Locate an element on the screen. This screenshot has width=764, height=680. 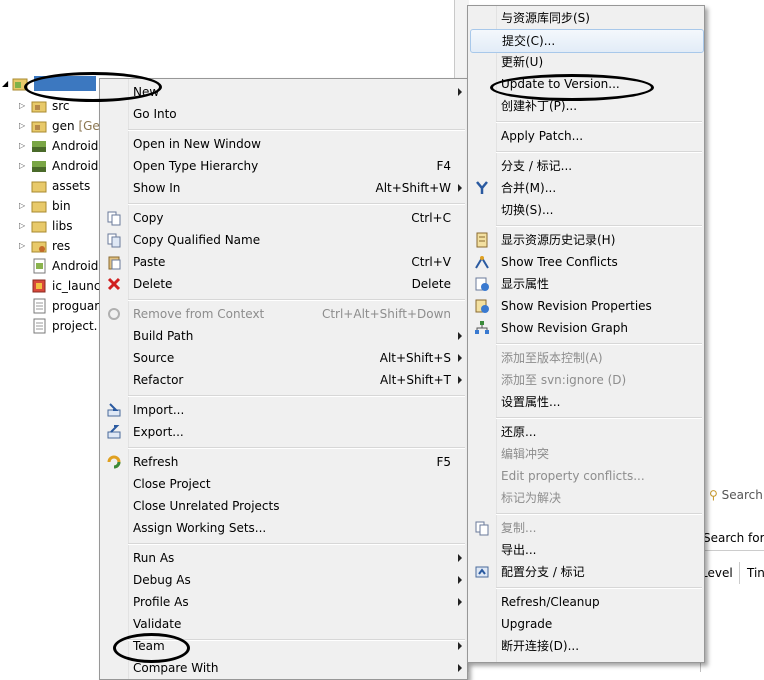
menu-item-show-in: Show In Alt+Shift+W is located at coordinates (283, 188).